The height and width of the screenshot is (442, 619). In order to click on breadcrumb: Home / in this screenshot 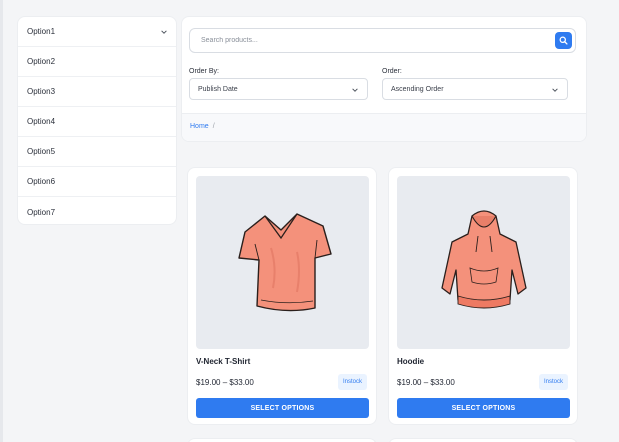, I will do `click(202, 126)`.